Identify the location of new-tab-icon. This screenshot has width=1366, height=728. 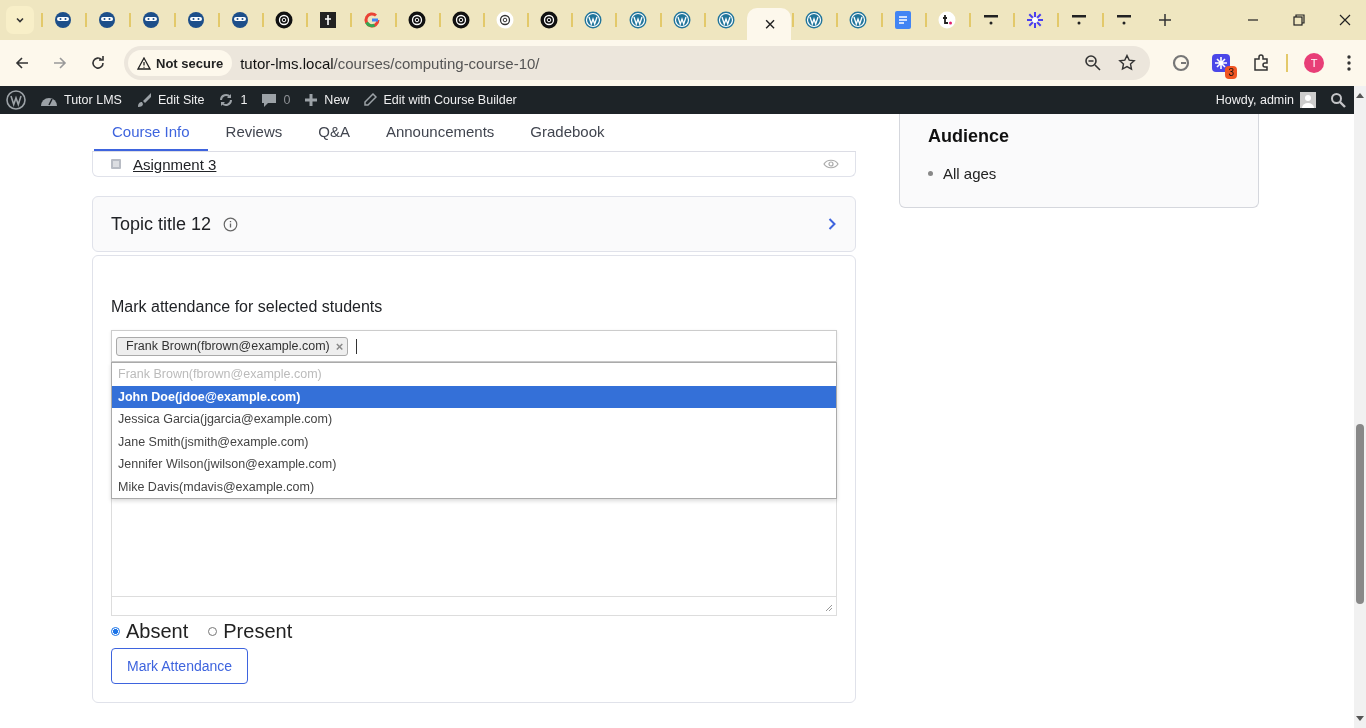
(1164, 20).